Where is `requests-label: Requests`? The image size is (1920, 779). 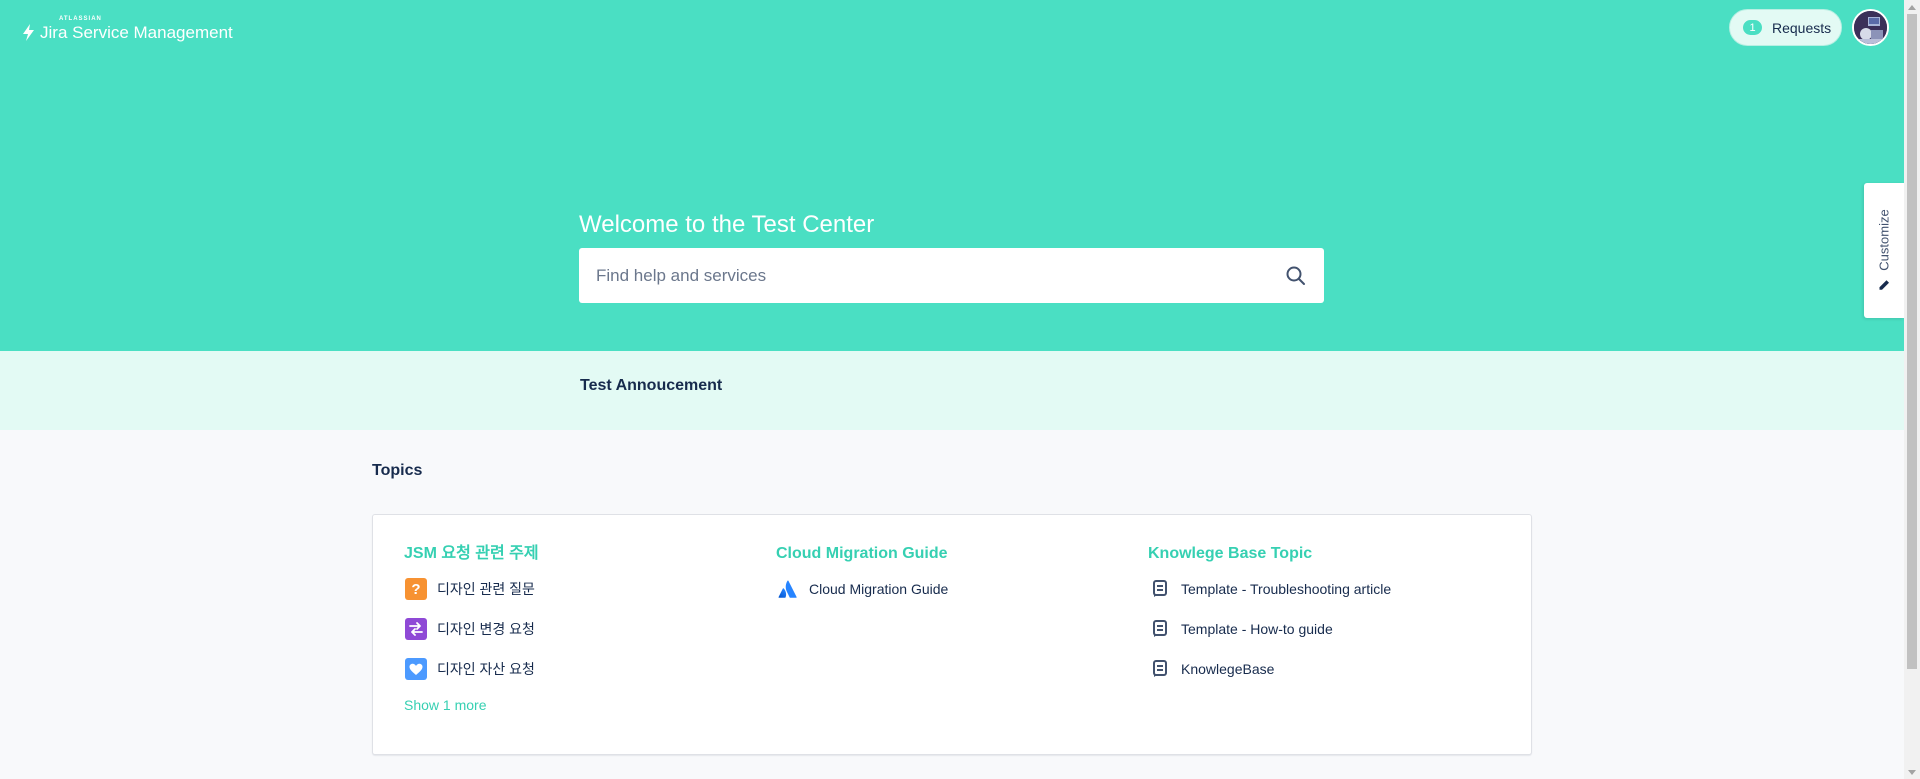 requests-label: Requests is located at coordinates (1802, 27).